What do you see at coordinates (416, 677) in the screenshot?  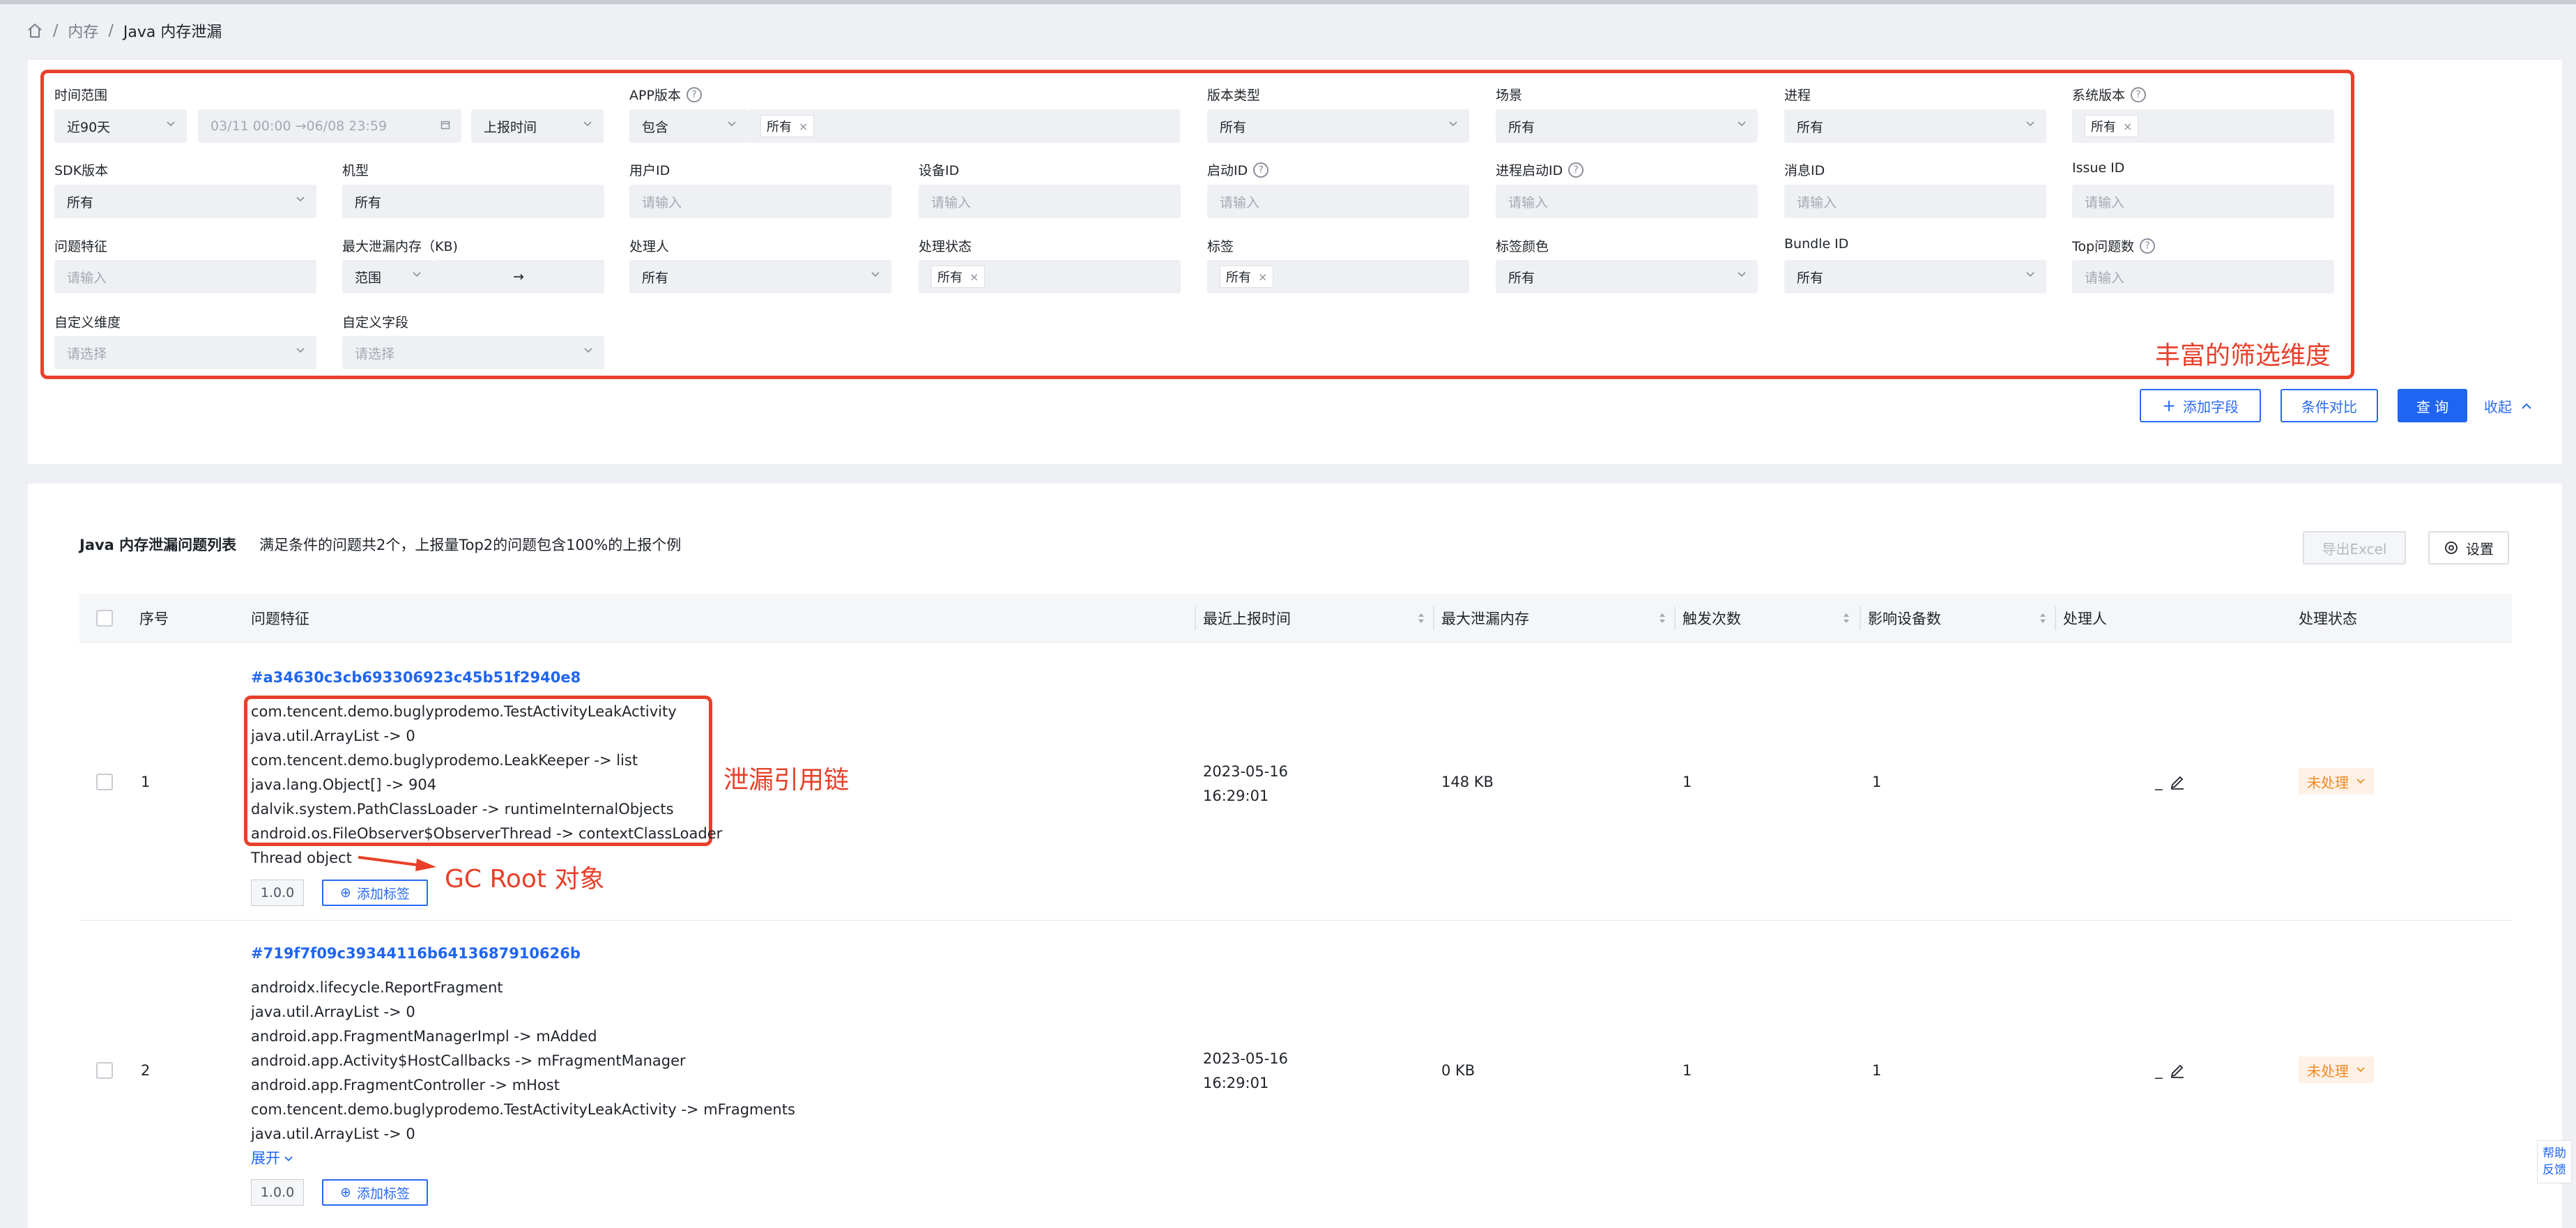 I see `issue-id-link: #a34630c3cb693306923c45b51f2940e8` at bounding box center [416, 677].